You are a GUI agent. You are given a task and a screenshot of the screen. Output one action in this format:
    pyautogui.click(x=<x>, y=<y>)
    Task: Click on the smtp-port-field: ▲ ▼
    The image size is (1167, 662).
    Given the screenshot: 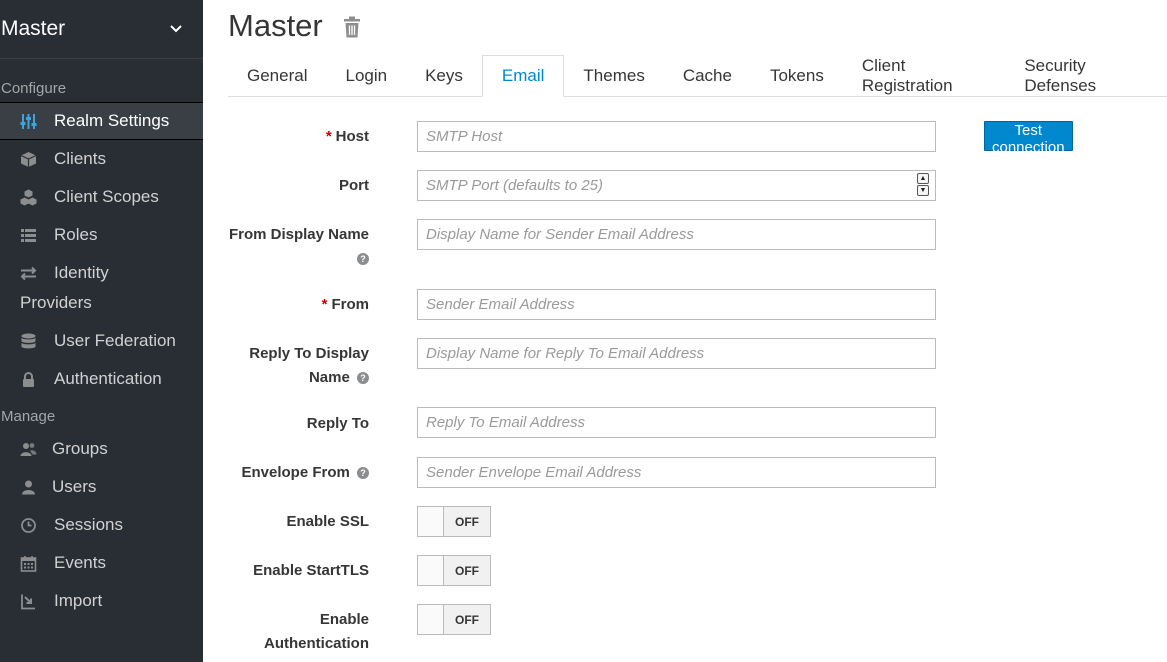 What is the action you would take?
    pyautogui.click(x=676, y=185)
    